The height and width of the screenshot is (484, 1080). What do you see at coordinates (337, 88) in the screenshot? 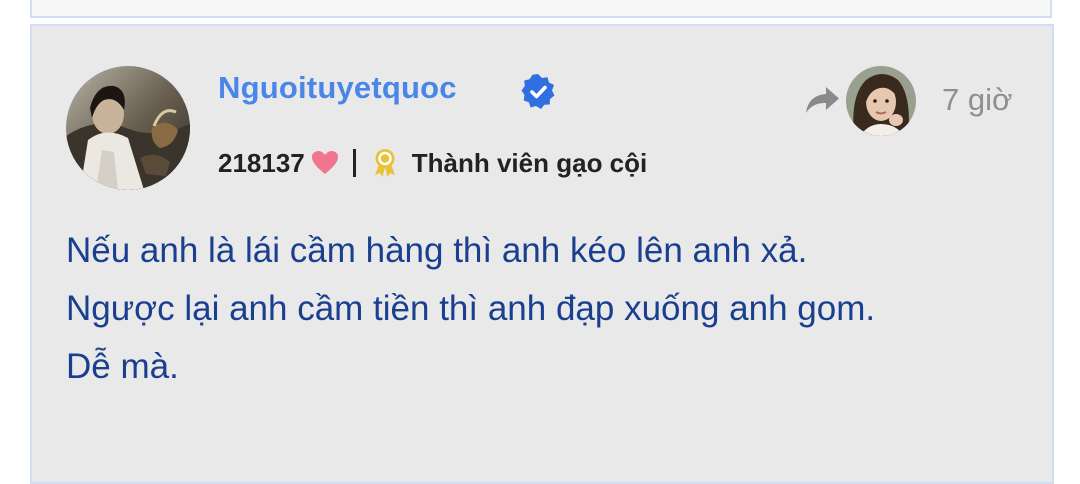
I see `author-username: Nguoituyetquoc` at bounding box center [337, 88].